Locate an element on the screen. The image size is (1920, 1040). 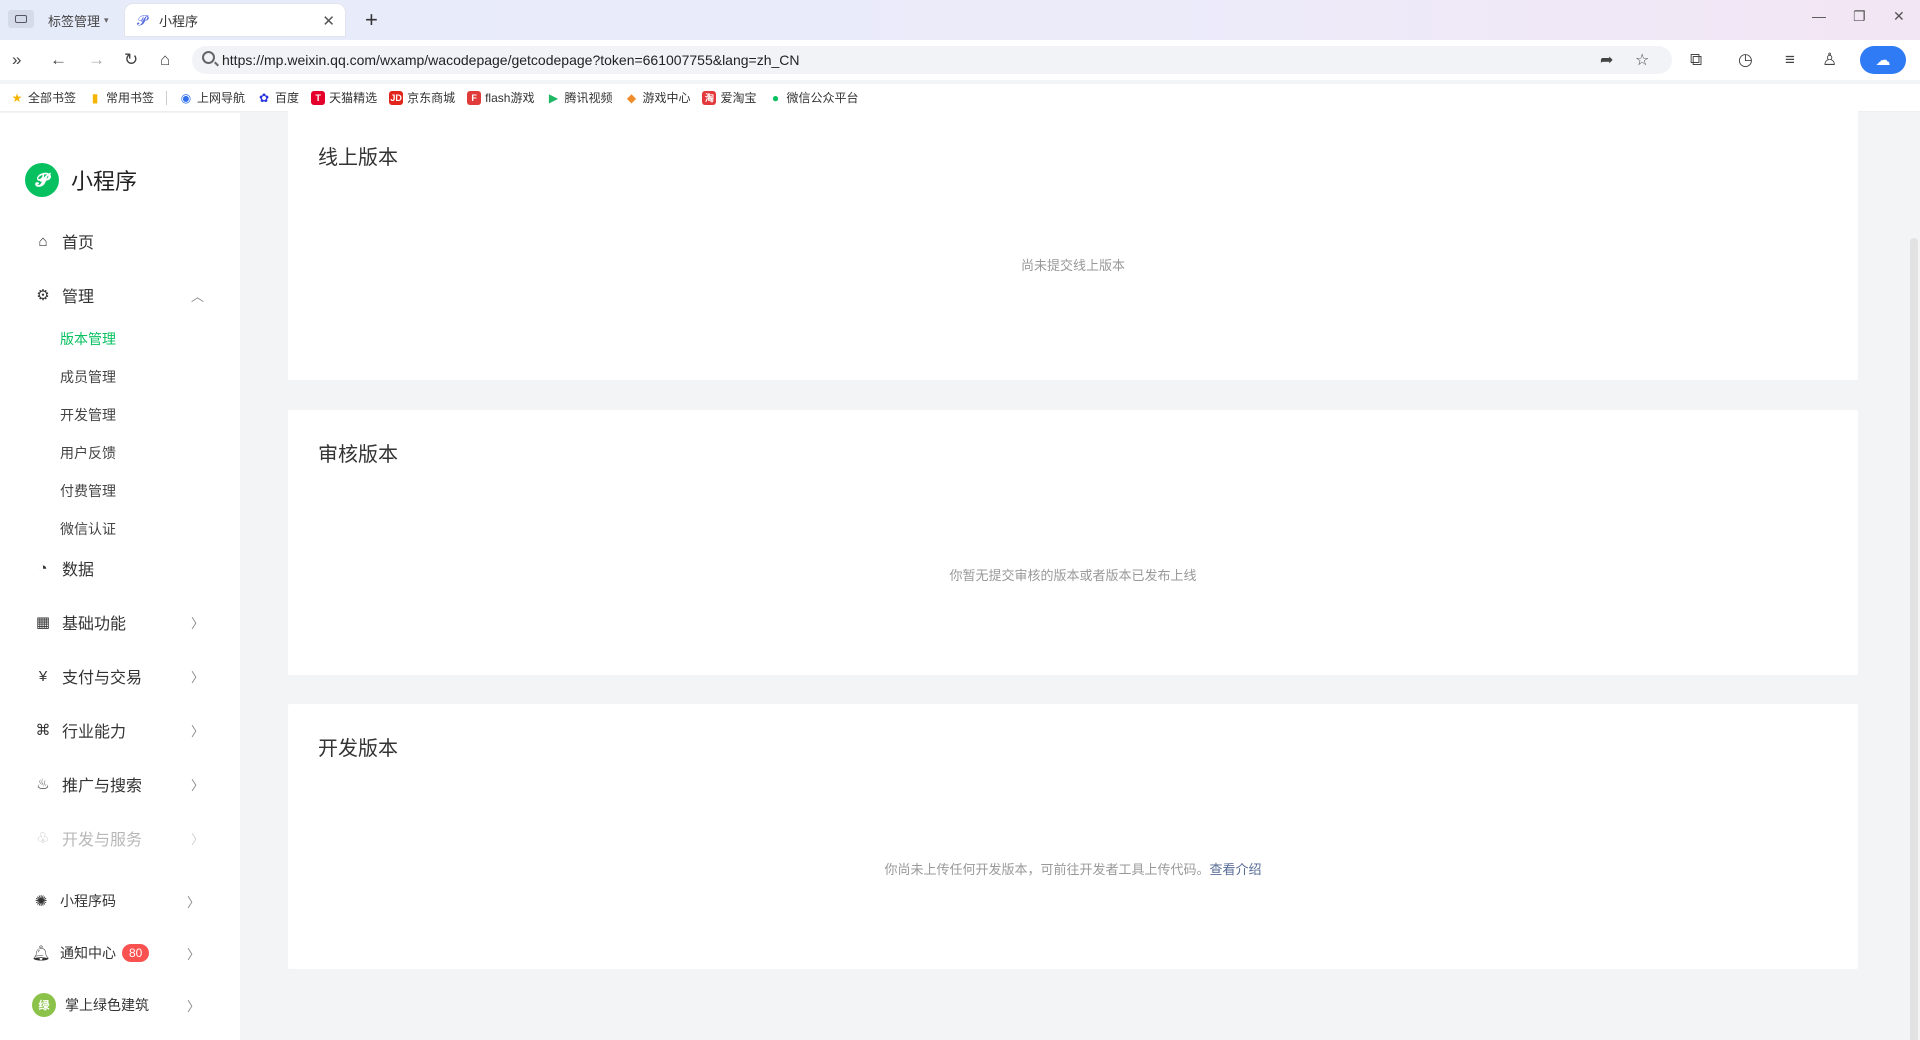
nav-label: 数据 is located at coordinates (78, 570).